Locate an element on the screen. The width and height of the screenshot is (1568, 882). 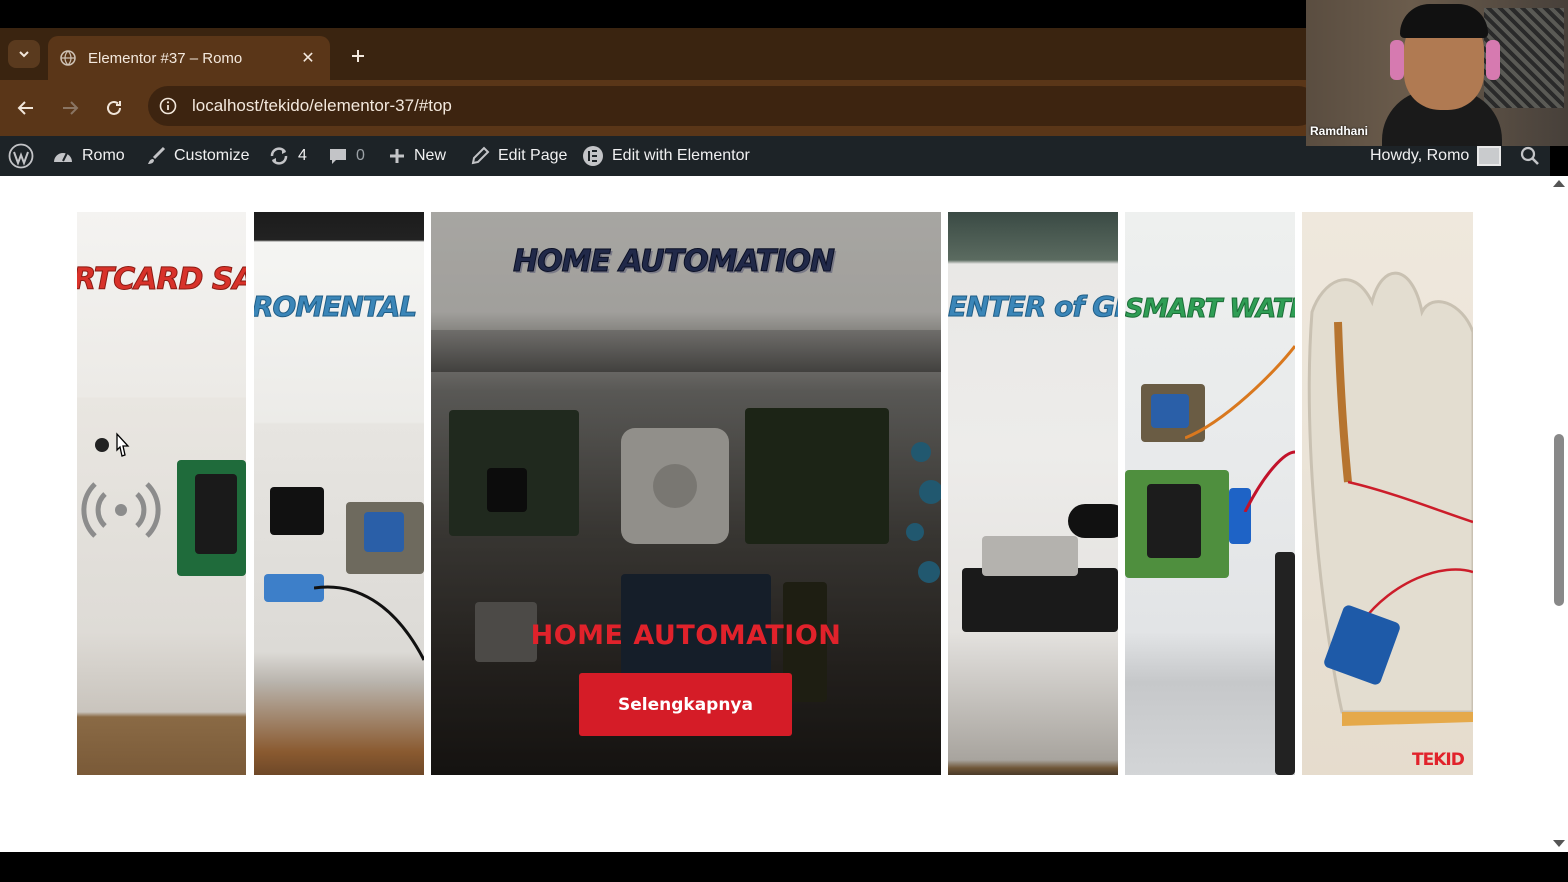
search-icon is located at coordinates (1529, 155).